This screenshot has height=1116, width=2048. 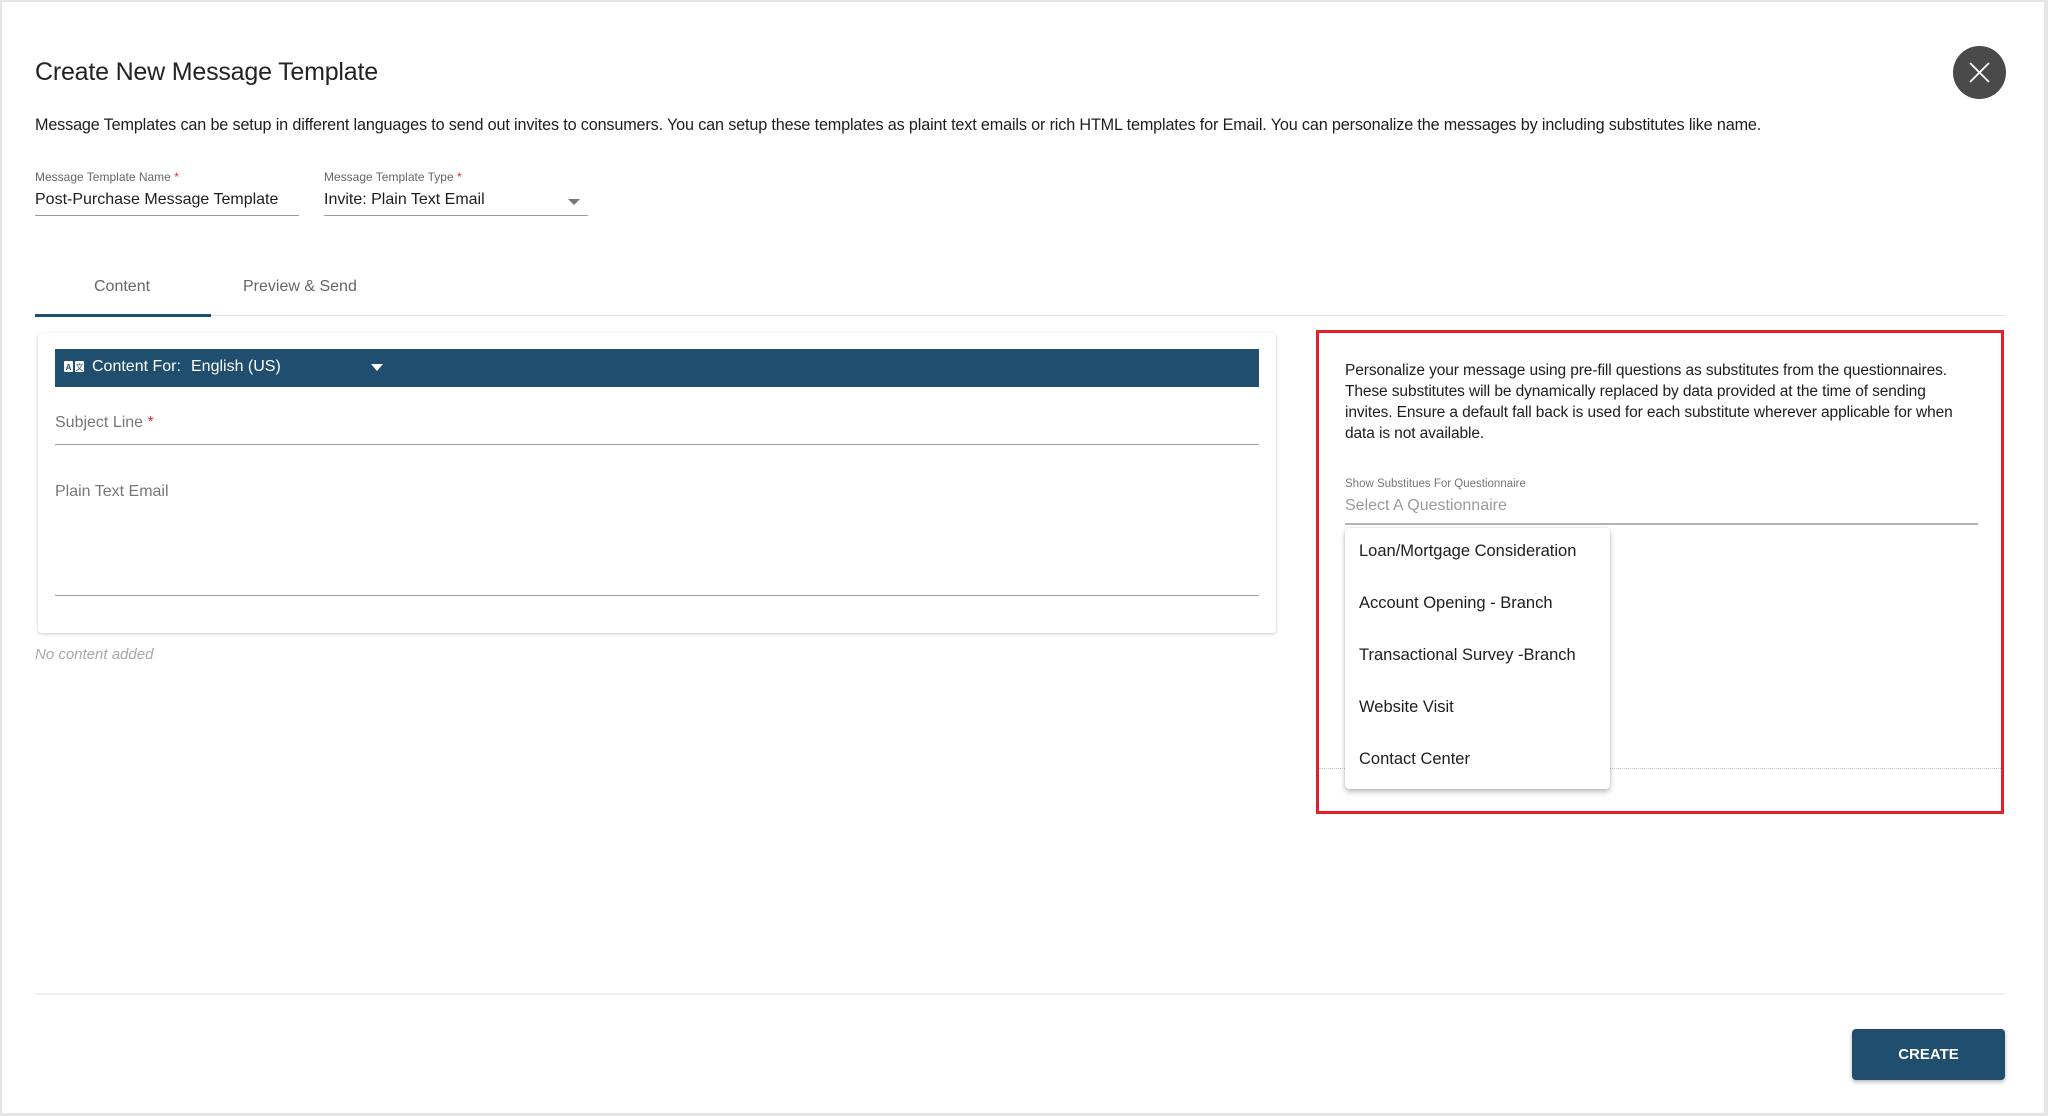 I want to click on template-name-label: Message Template Name *, so click(x=107, y=177).